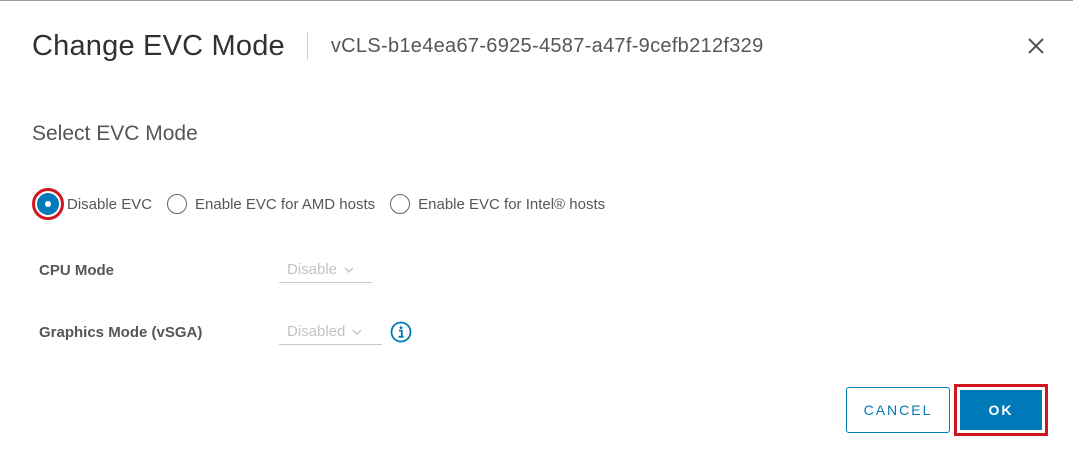 The height and width of the screenshot is (462, 1073). What do you see at coordinates (1001, 410) in the screenshot?
I see `ok-button: OK` at bounding box center [1001, 410].